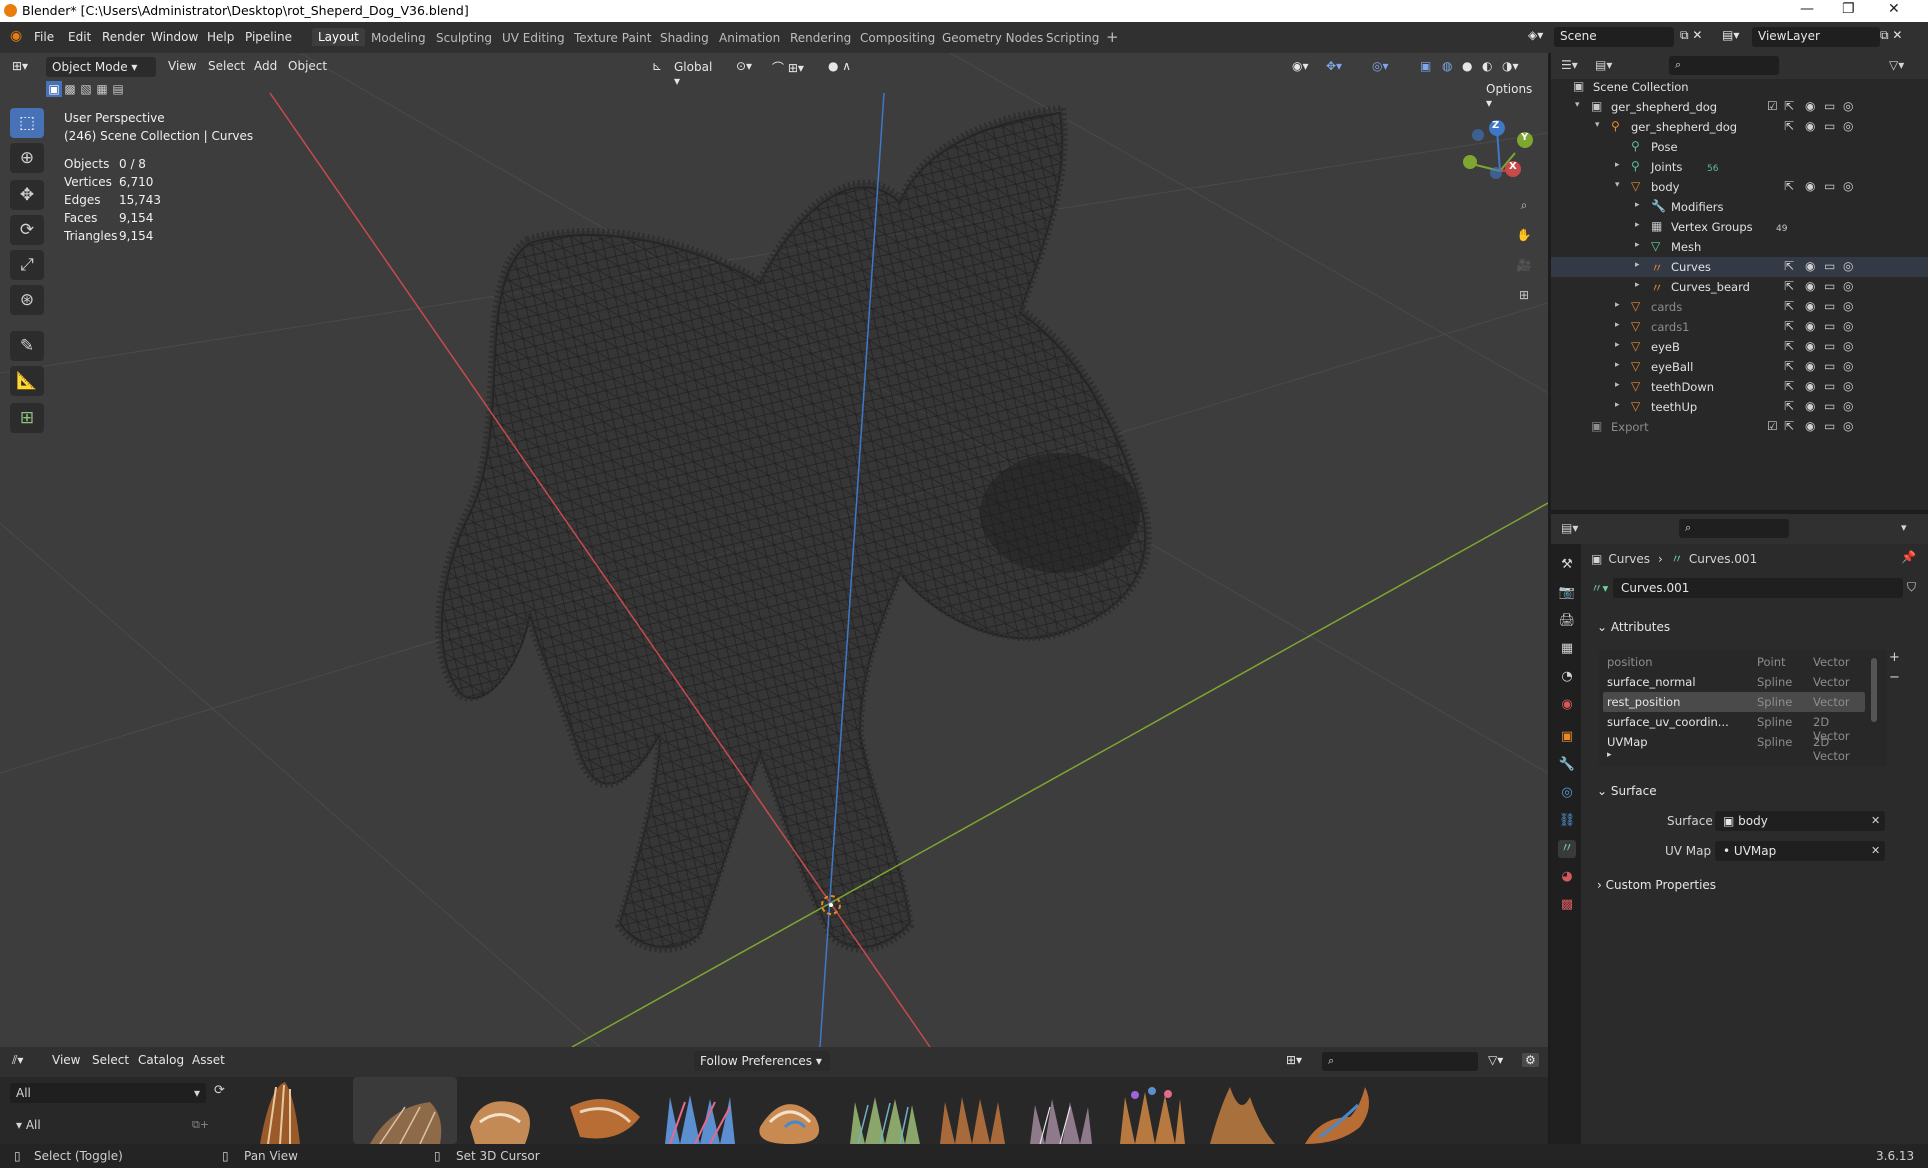 The image size is (1928, 1168). Describe the element at coordinates (1400, 1061) in the screenshot. I see `asset-search-input: ⌕` at that location.